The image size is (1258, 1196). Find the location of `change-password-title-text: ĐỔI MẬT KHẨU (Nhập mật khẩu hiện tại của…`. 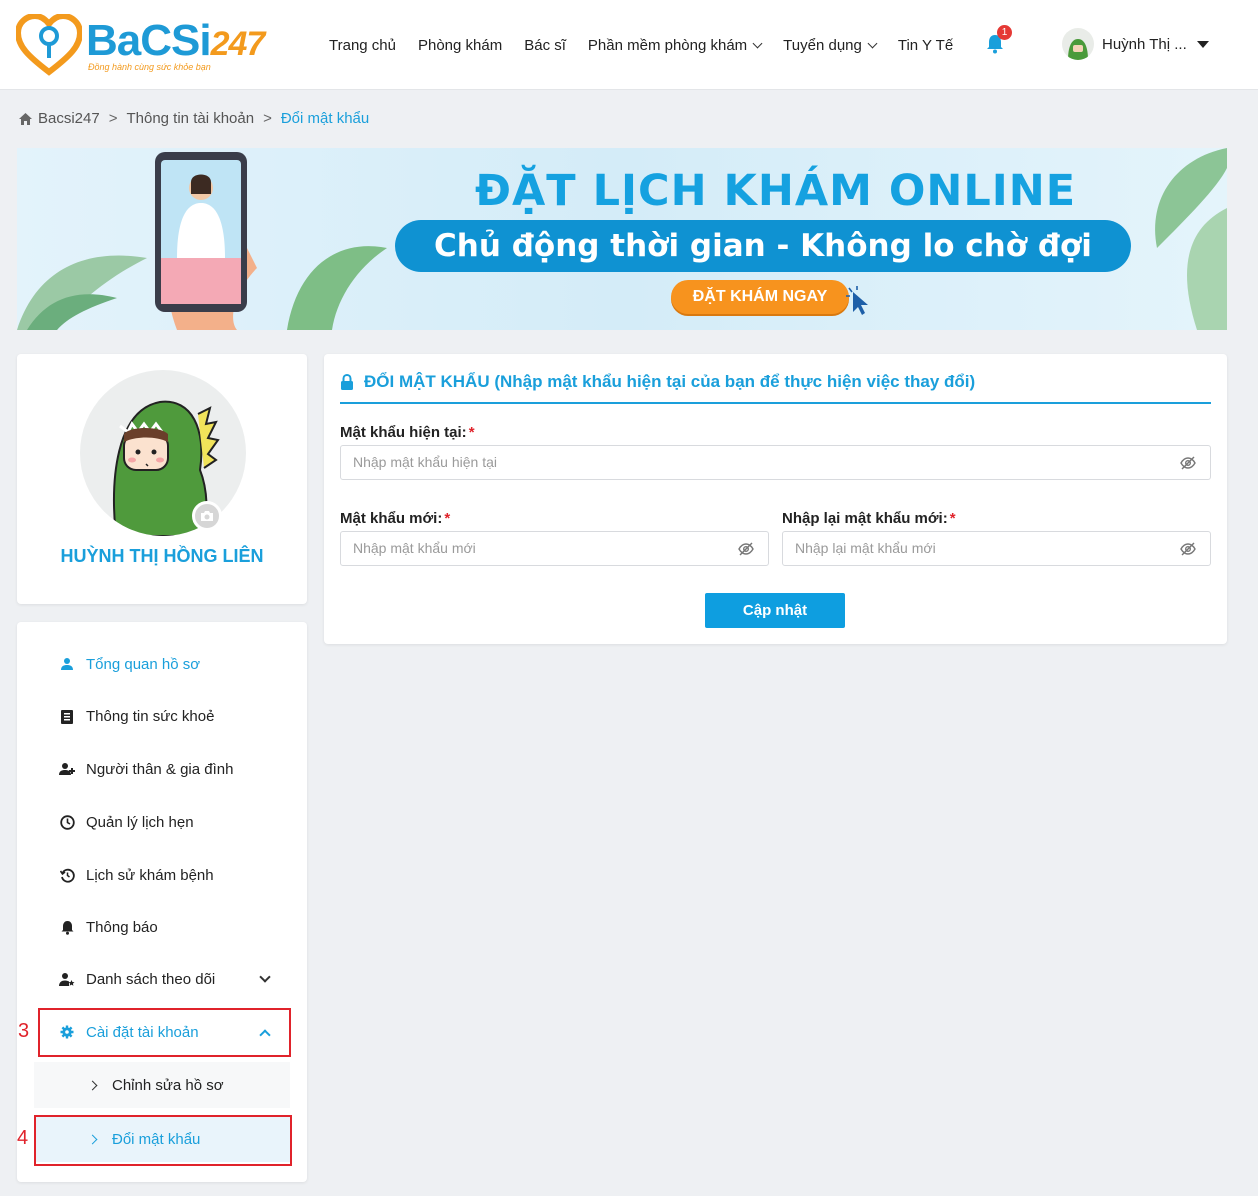

change-password-title-text: ĐỔI MẬT KHẨU (Nhập mật khẩu hiện tại của… is located at coordinates (670, 381).